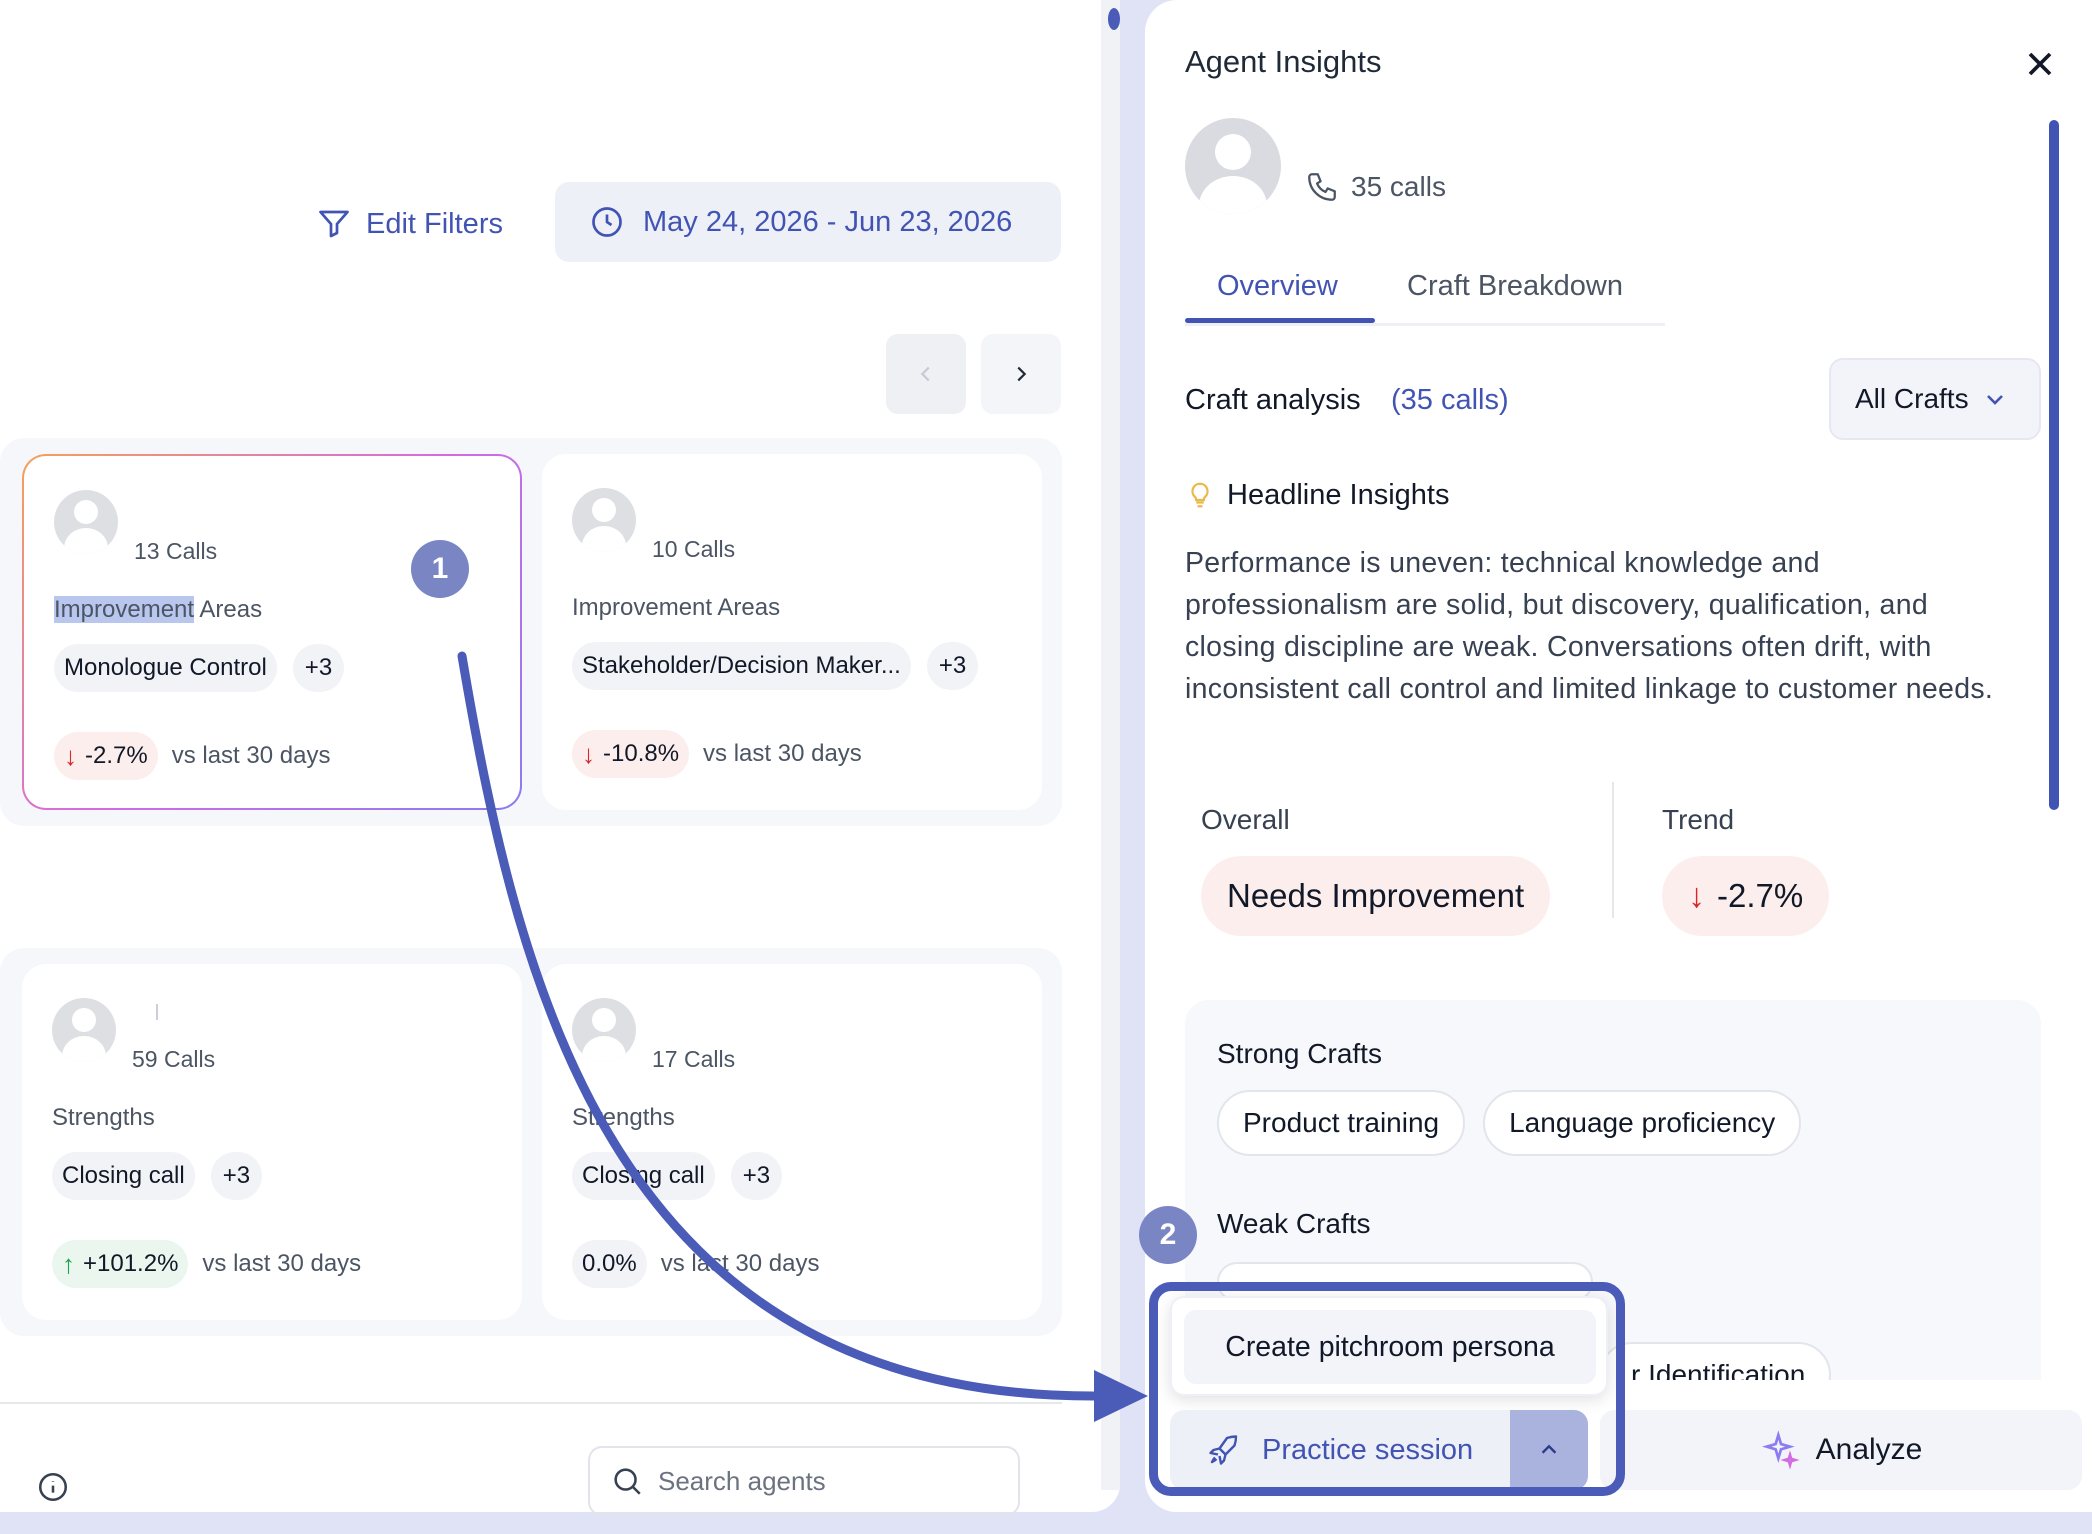 The height and width of the screenshot is (1534, 2092). I want to click on filters-row: Edit Filters May 24, 2026 - Jun 23, 2026, so click(550, 222).